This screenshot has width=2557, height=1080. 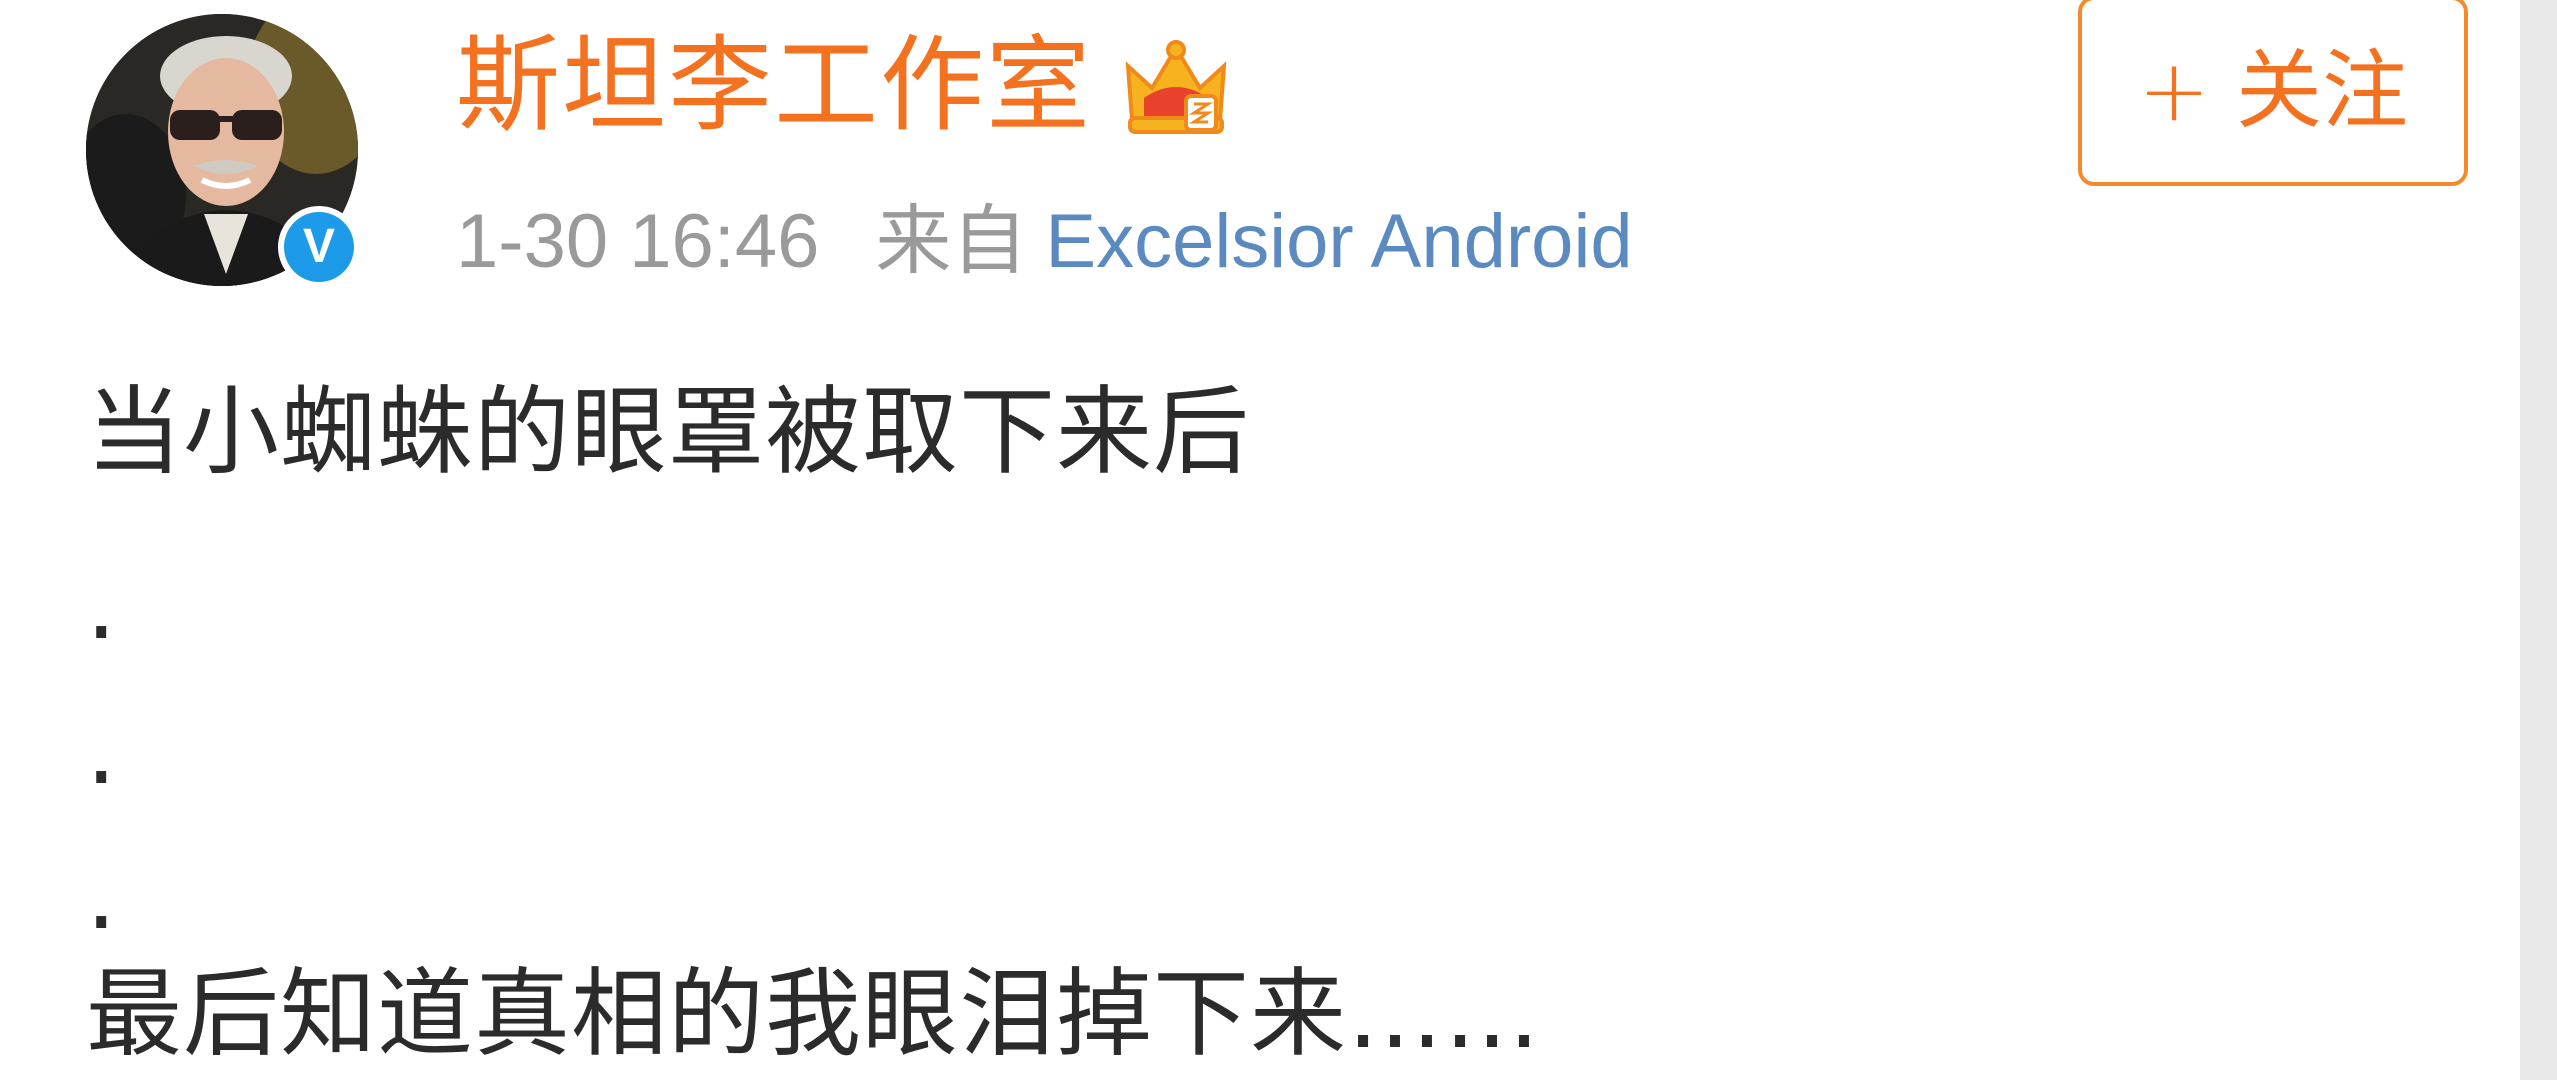 What do you see at coordinates (638, 241) in the screenshot?
I see `post-time: 1-30 16:46` at bounding box center [638, 241].